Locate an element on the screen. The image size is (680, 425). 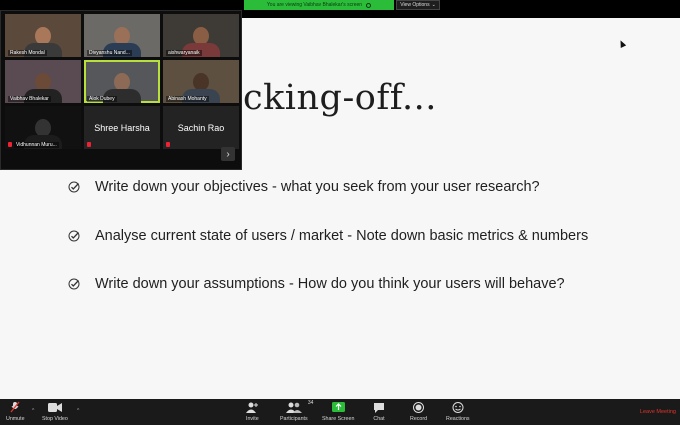
participants-button: 34 Participants is located at coordinates (296, 411).